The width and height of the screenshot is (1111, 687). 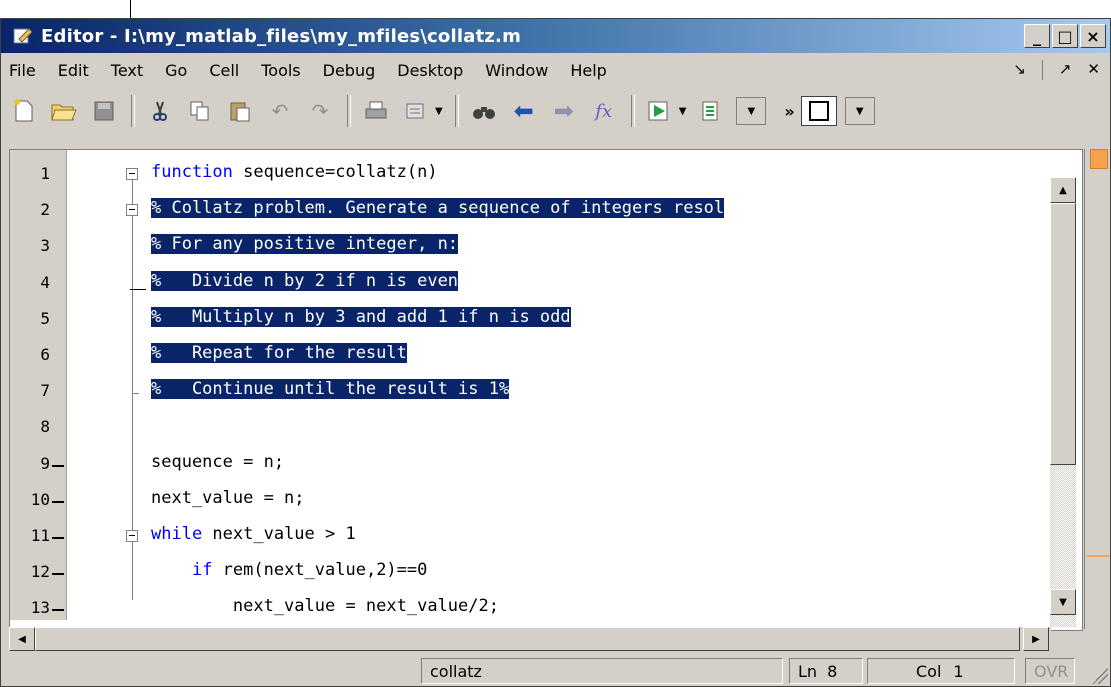 I want to click on line-number: 8, so click(x=45, y=427).